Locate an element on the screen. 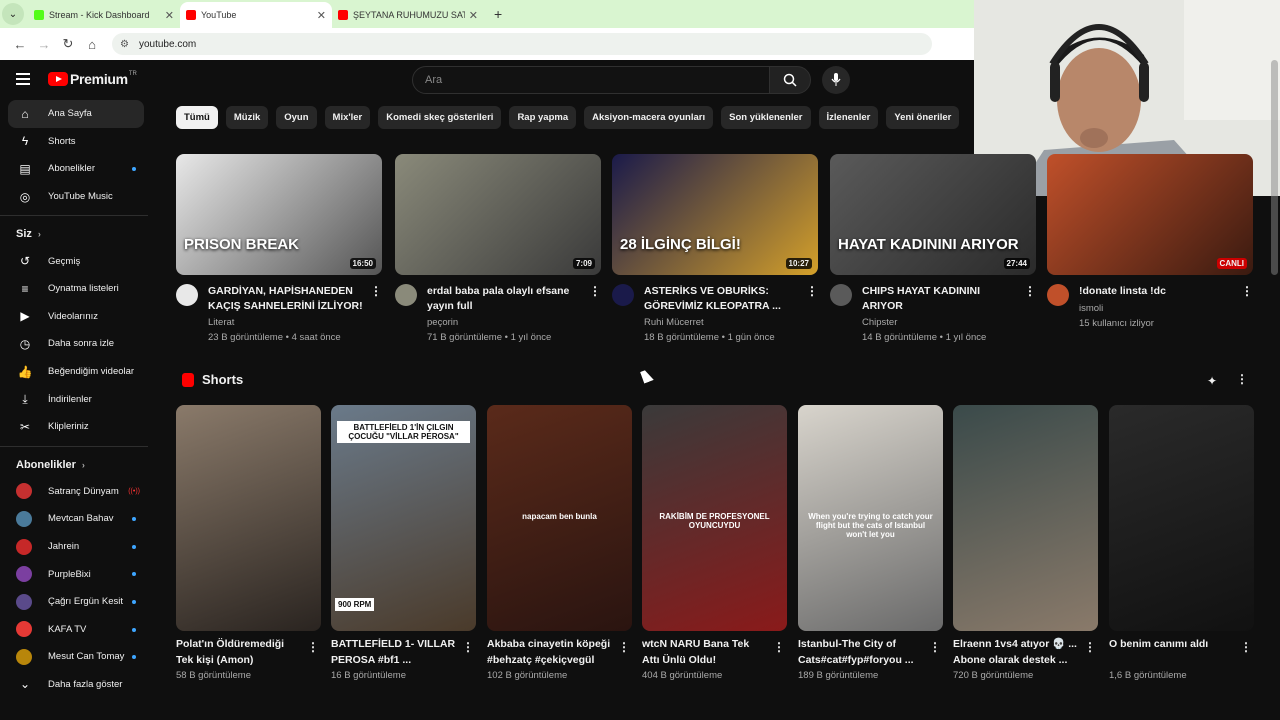 This screenshot has height=720, width=1280. browser-tab: YouTube ✕ is located at coordinates (256, 15).